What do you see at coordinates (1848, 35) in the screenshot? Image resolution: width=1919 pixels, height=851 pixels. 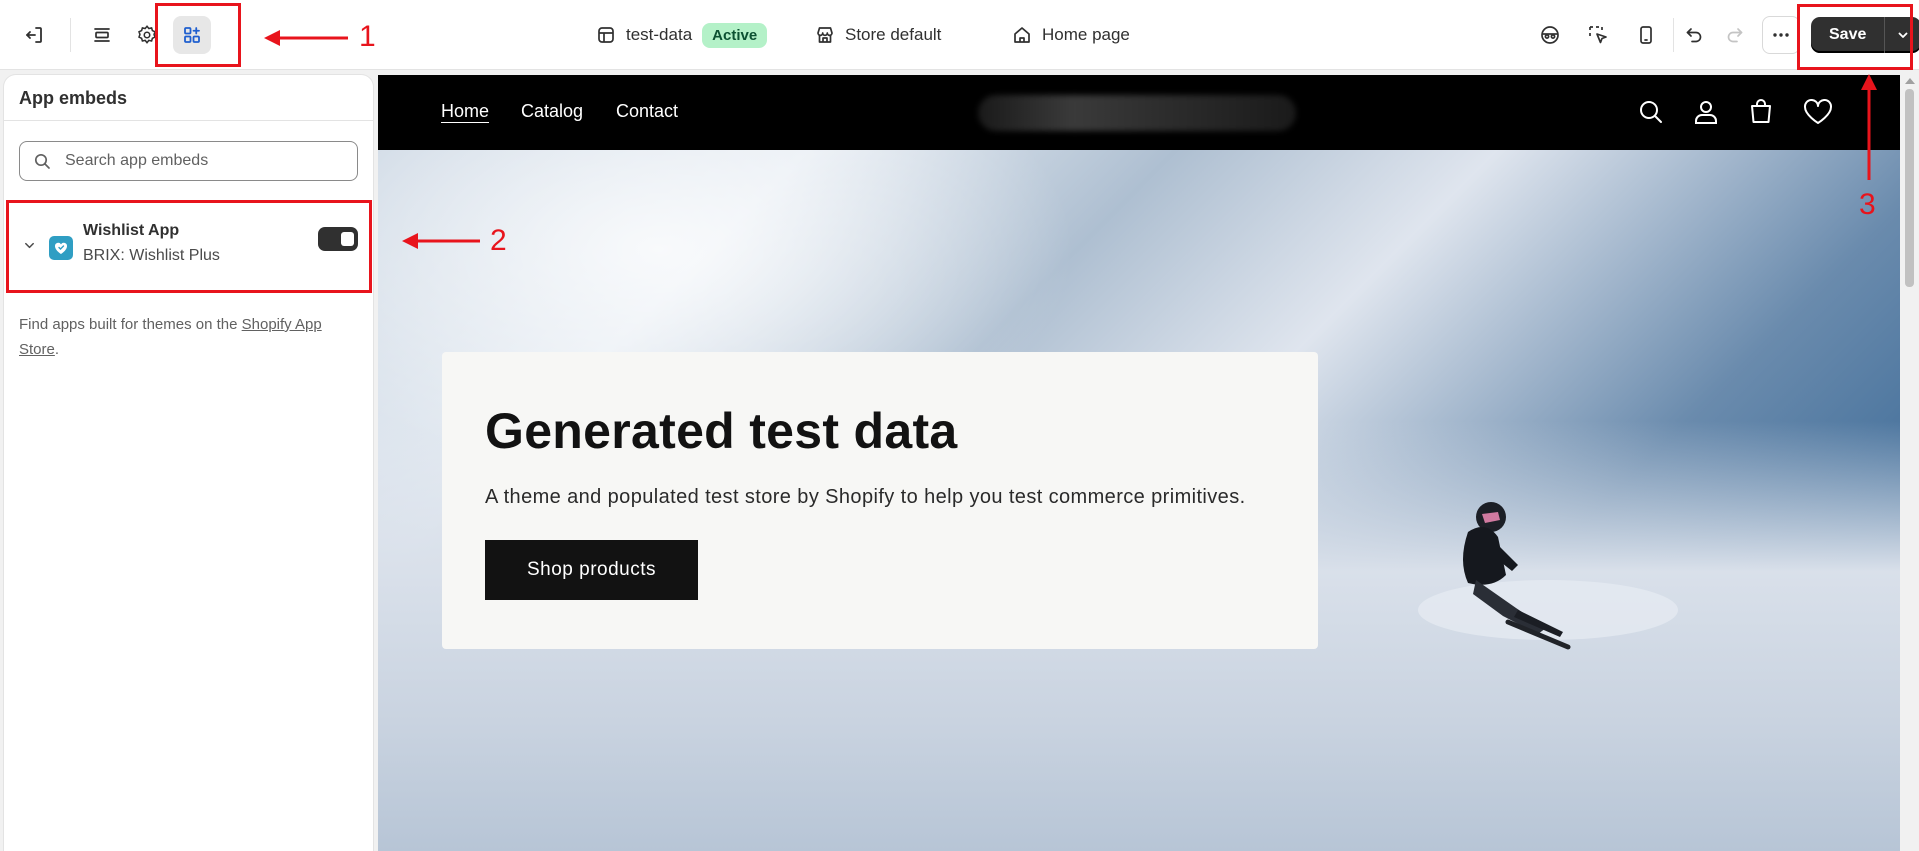 I see `save-button: Save` at bounding box center [1848, 35].